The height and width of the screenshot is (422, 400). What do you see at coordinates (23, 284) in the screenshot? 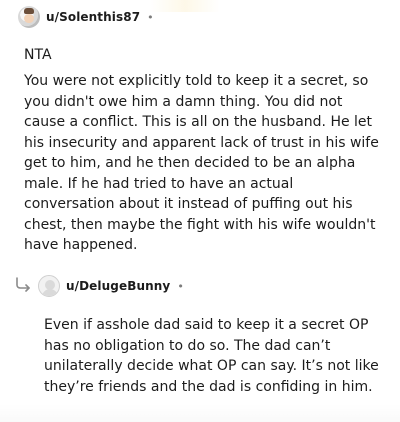
I see `reply-arrow-icon` at bounding box center [23, 284].